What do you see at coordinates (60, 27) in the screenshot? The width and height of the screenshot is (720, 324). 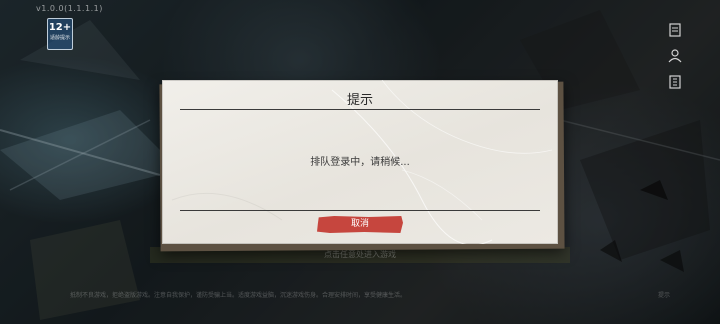 I see `age-rating-number: 12+` at bounding box center [60, 27].